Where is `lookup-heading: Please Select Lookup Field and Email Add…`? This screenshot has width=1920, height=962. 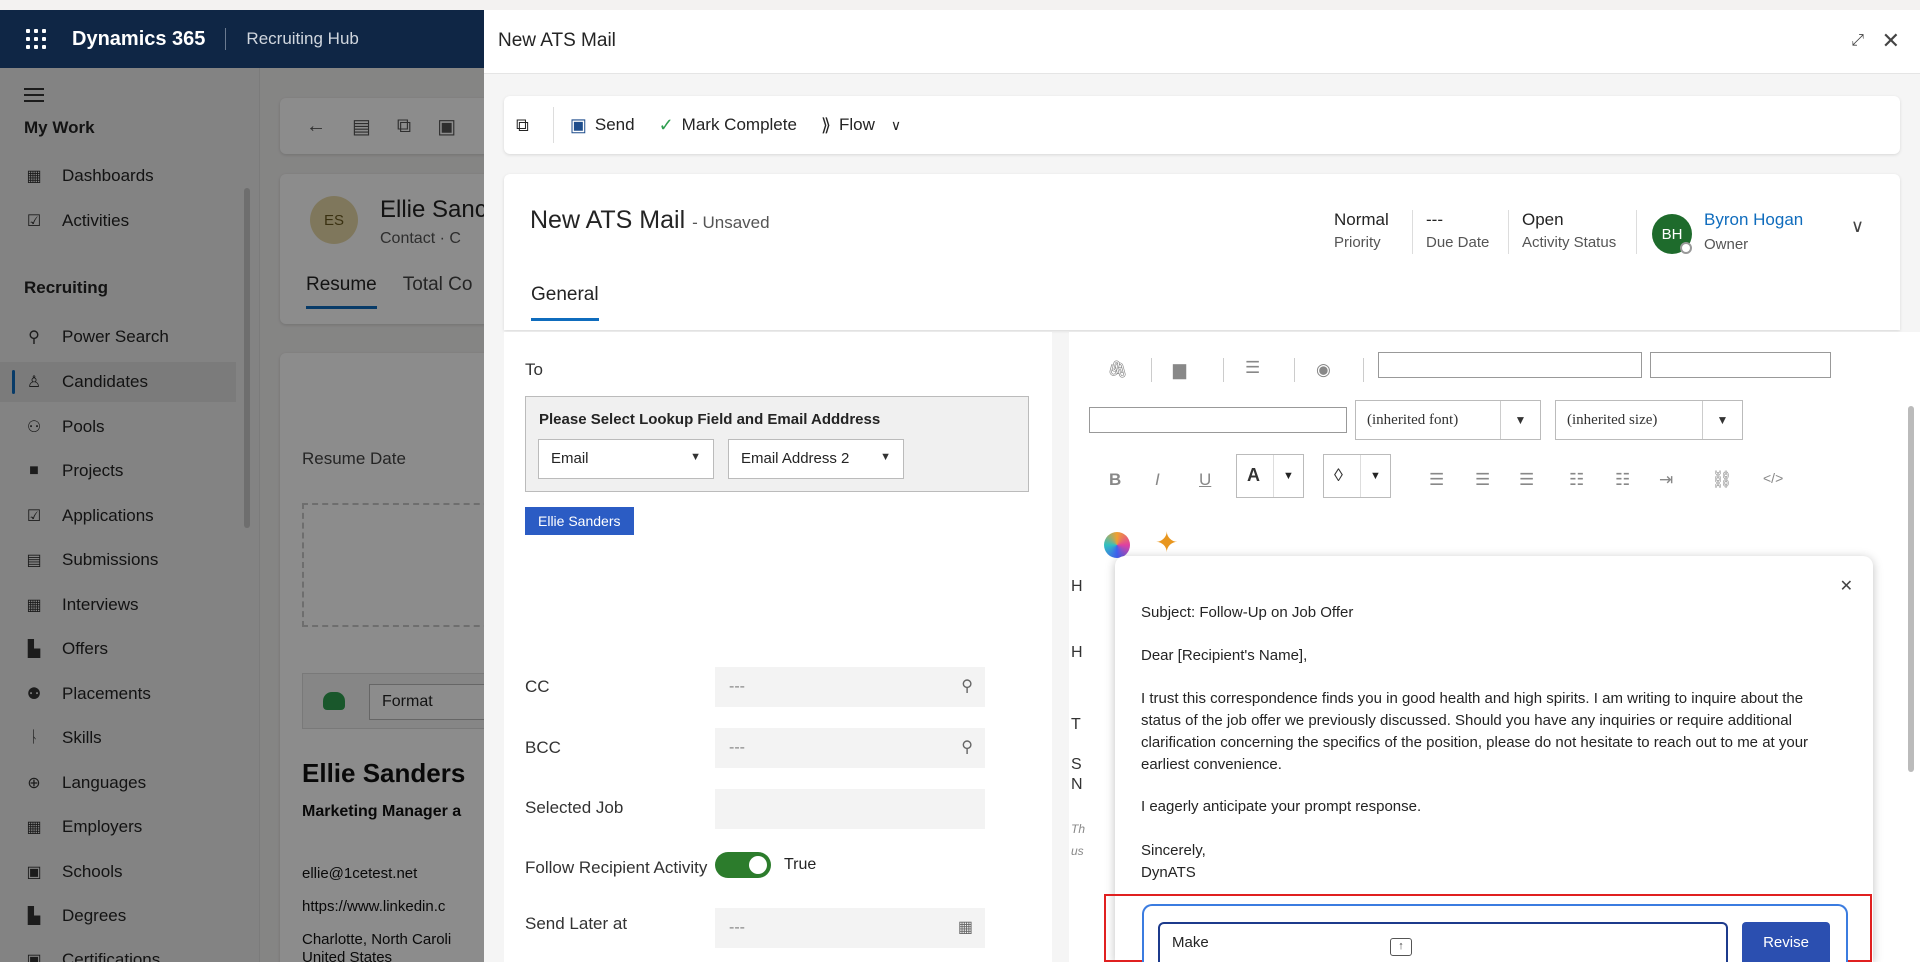 lookup-heading: Please Select Lookup Field and Email Add… is located at coordinates (710, 419).